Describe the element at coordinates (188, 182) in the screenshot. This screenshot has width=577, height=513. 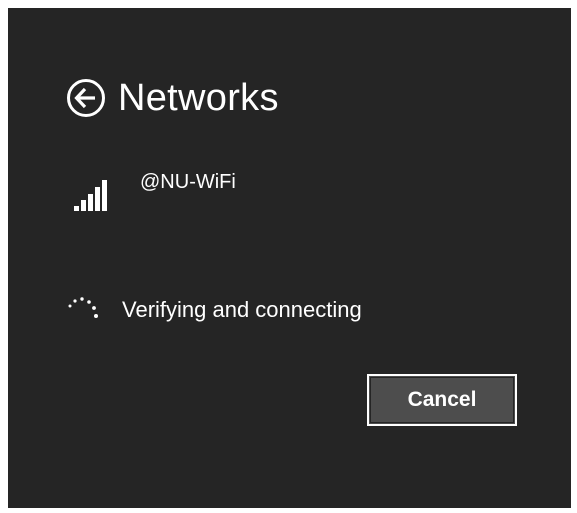
I see `network-name: @NU-WiFi` at that location.